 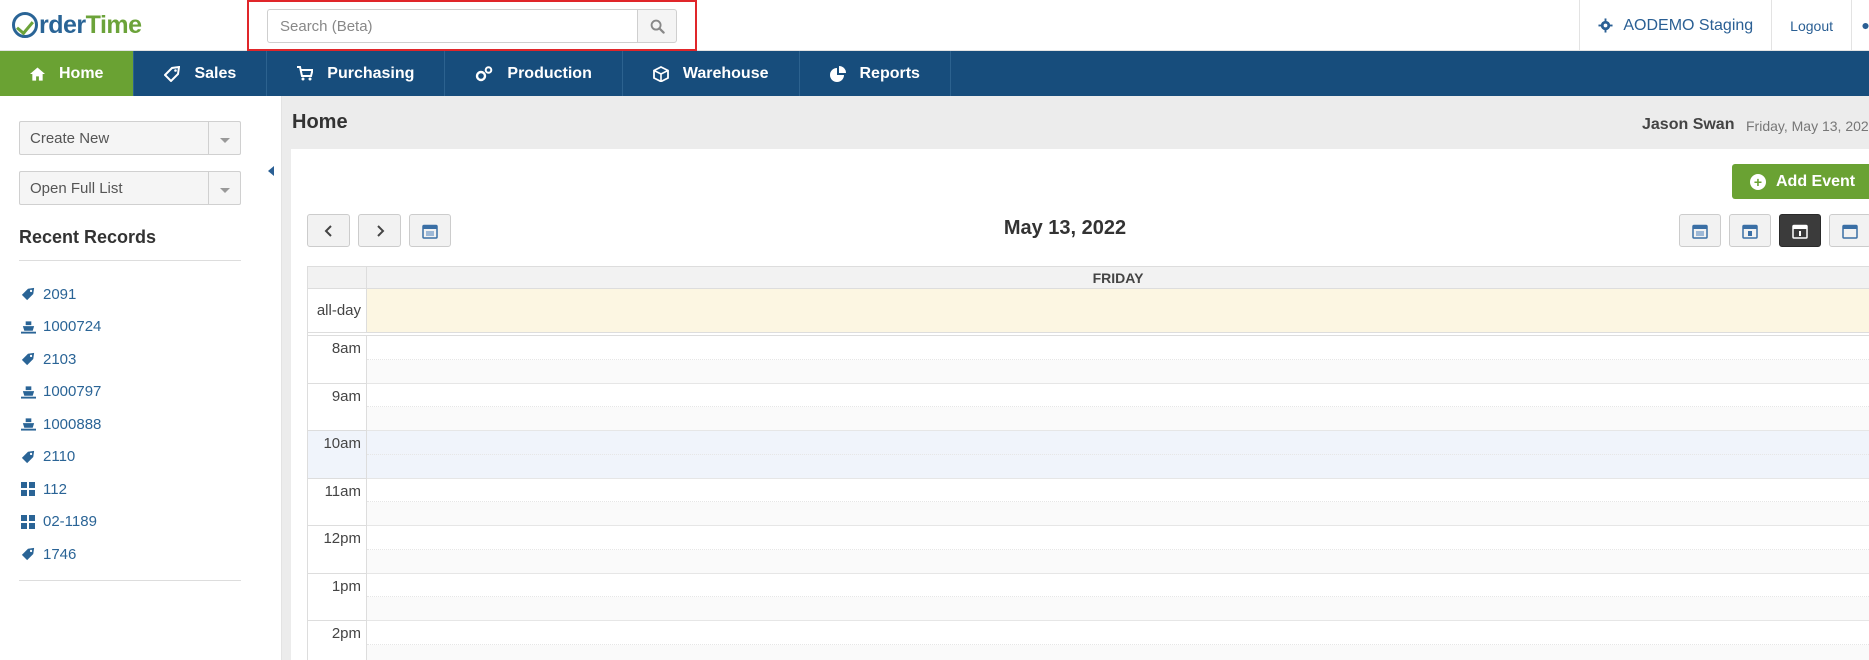 What do you see at coordinates (72, 391) in the screenshot?
I see `recent-record-label: 1000797` at bounding box center [72, 391].